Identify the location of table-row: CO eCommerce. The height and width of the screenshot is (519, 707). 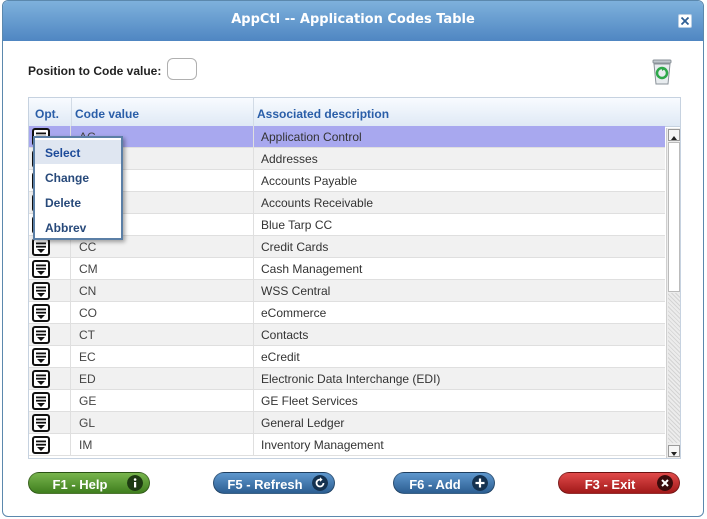
(347, 313).